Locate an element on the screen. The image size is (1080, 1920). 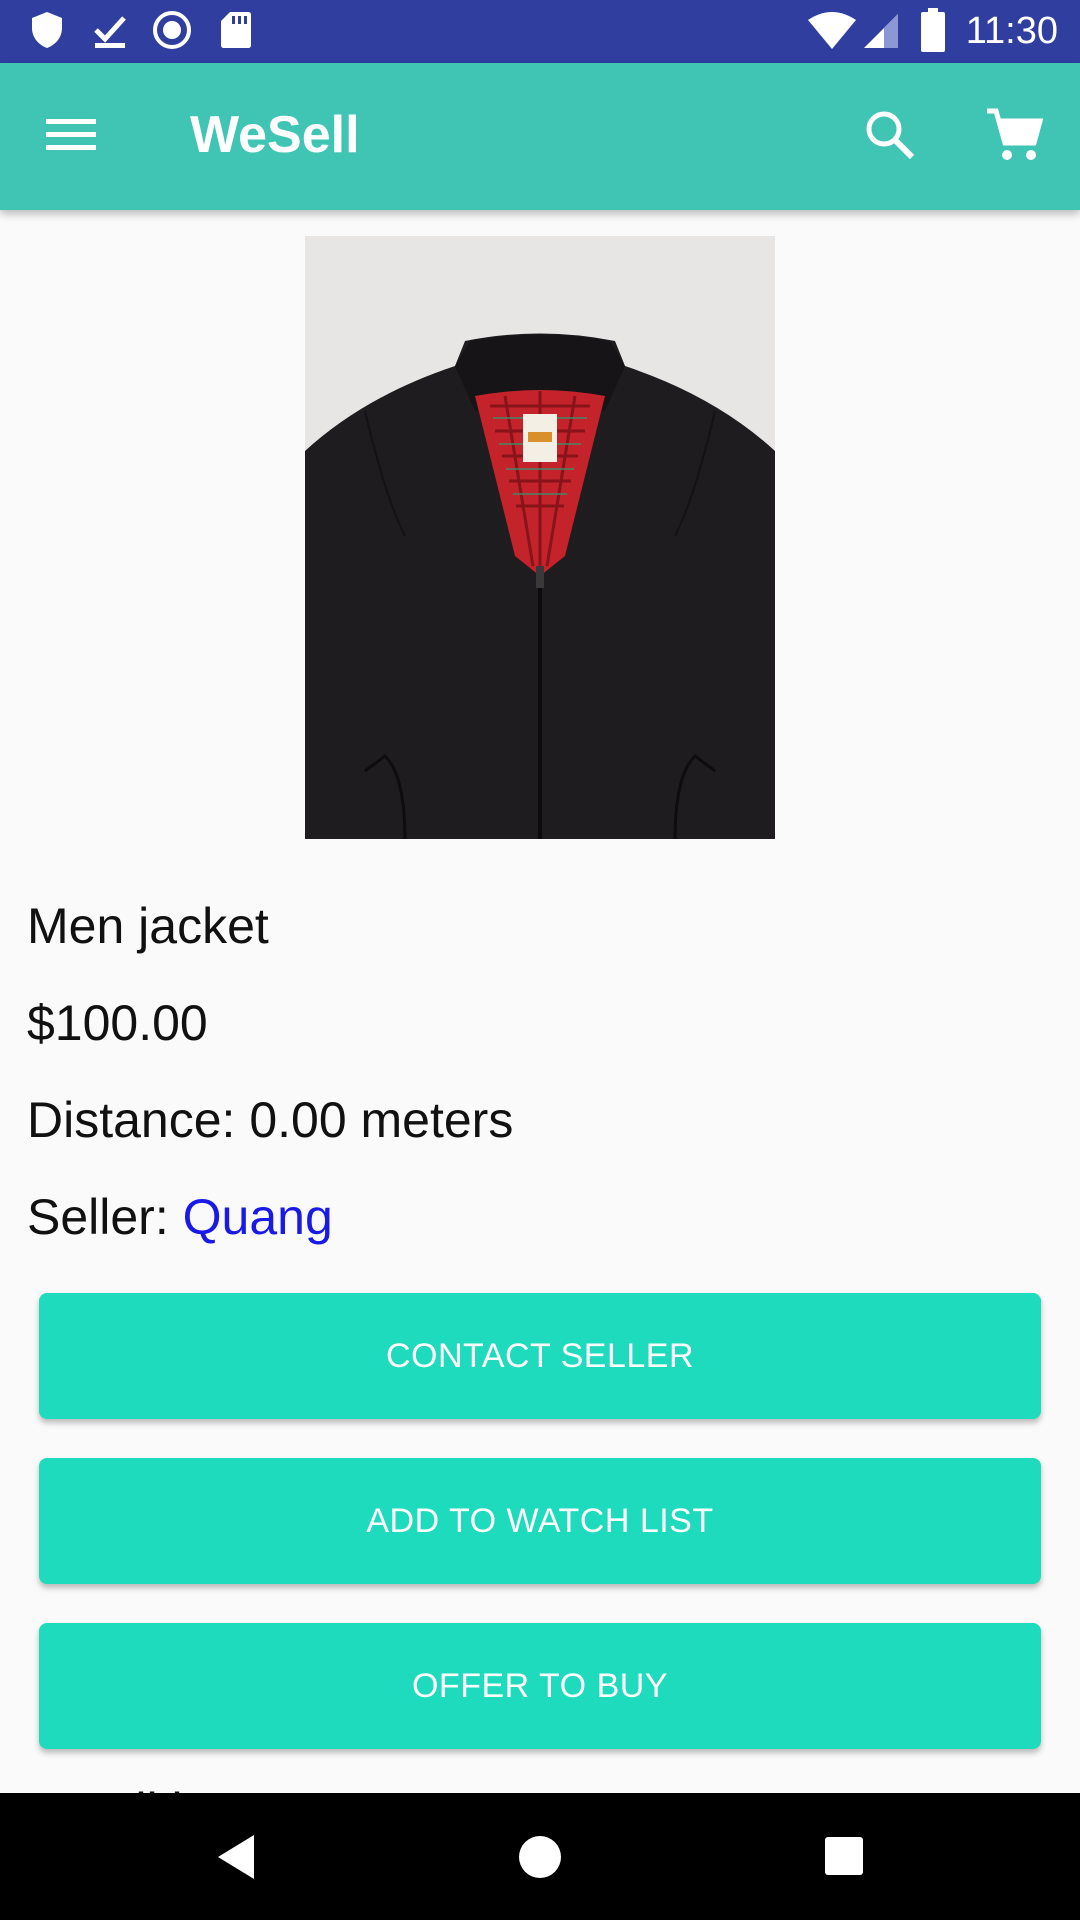
cart-icon is located at coordinates (1014, 137).